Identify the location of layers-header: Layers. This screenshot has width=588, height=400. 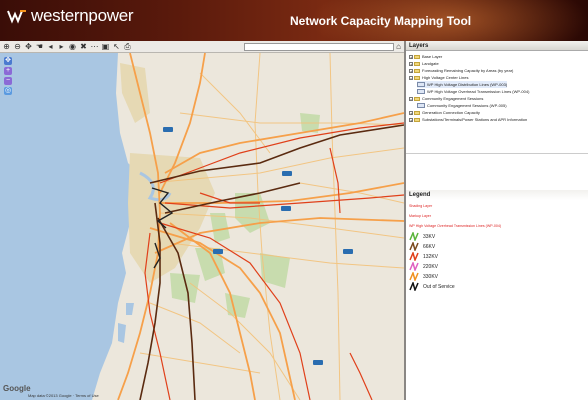
(497, 46).